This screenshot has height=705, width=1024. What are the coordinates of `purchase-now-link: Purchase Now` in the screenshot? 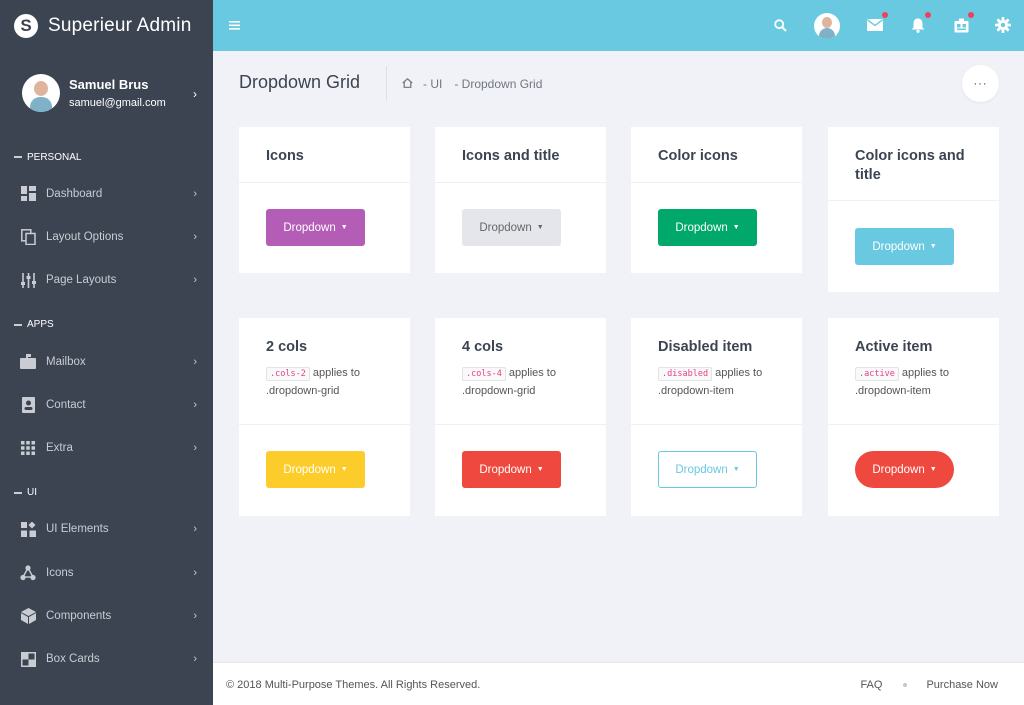 It's located at (962, 685).